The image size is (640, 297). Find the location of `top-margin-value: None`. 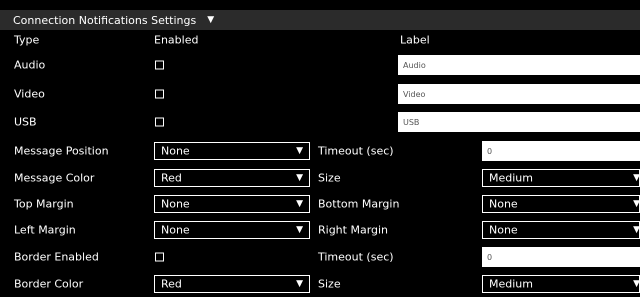

top-margin-value: None is located at coordinates (175, 204).